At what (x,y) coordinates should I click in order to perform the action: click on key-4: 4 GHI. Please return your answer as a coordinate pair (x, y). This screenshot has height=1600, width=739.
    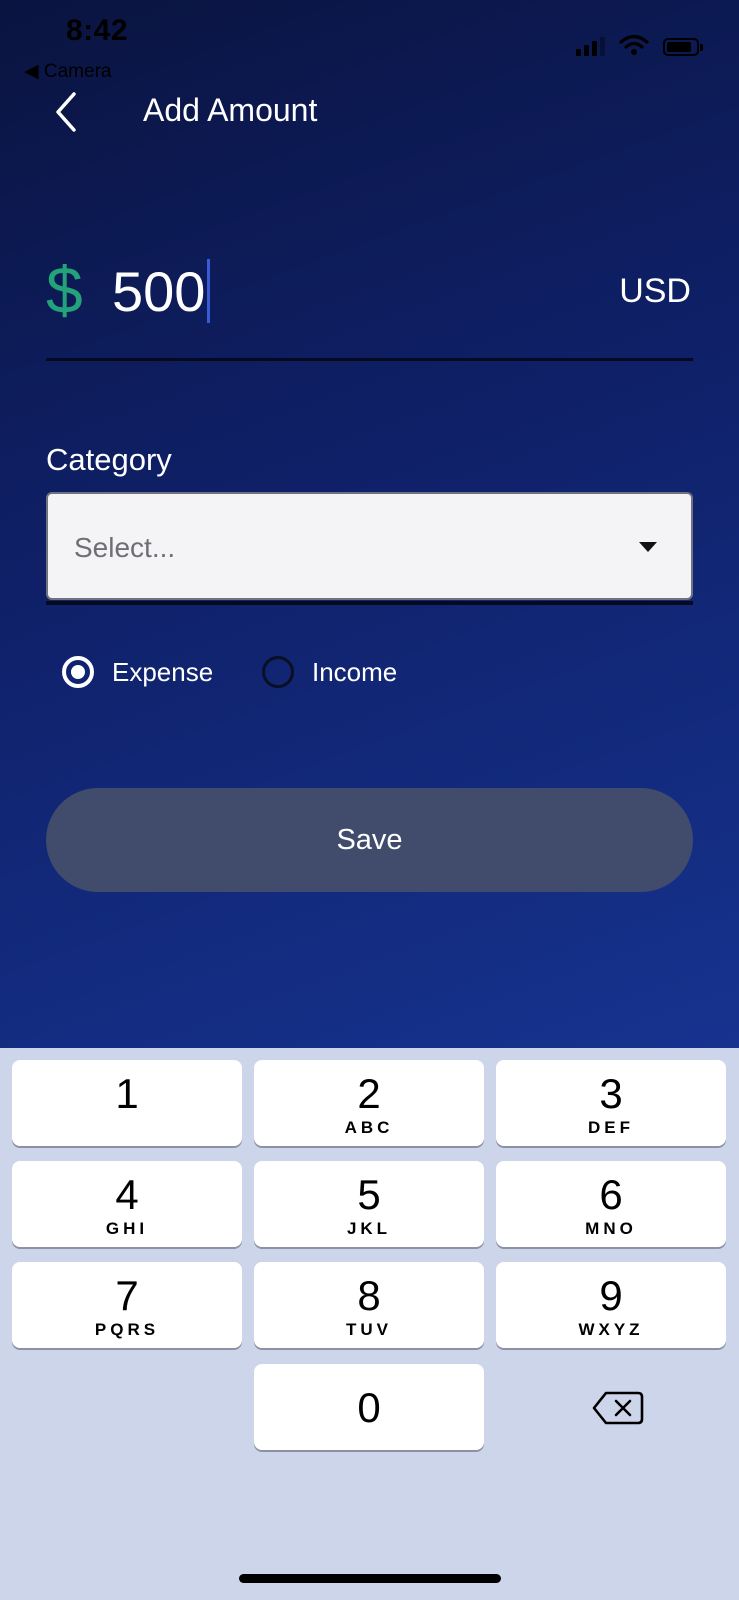
    Looking at the image, I should click on (127, 1204).